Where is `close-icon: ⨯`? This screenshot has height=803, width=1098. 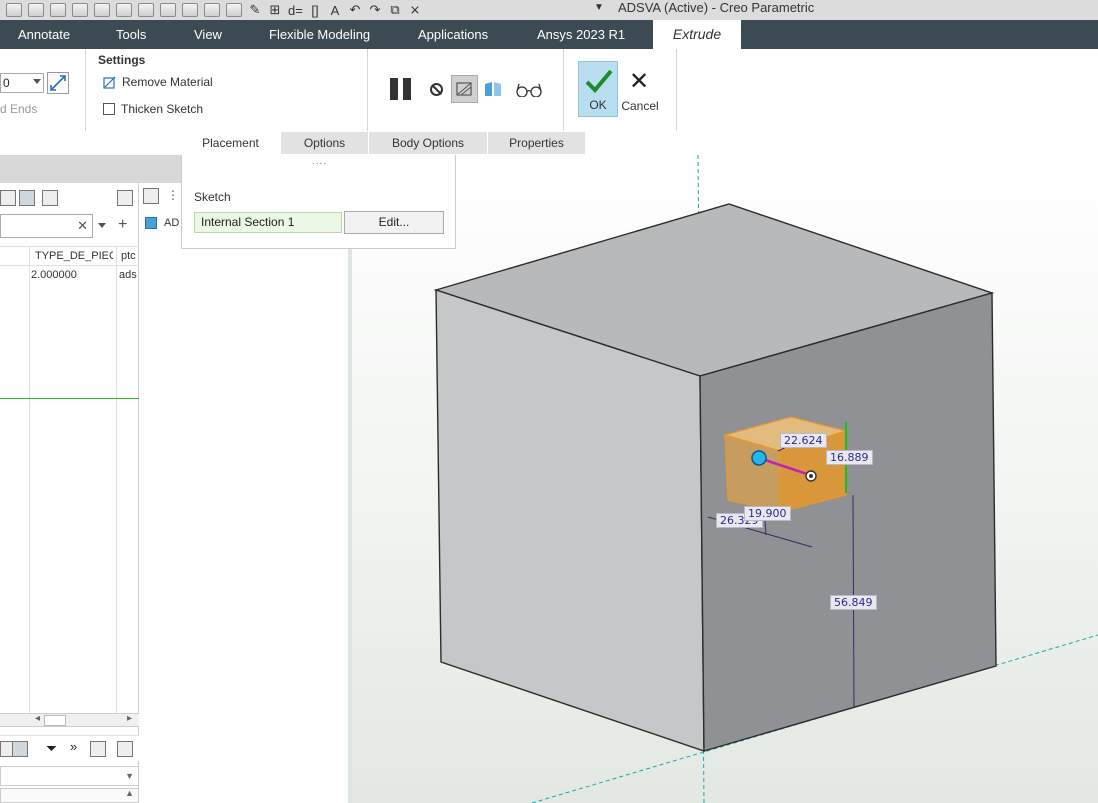
close-icon: ⨯ is located at coordinates (415, 10).